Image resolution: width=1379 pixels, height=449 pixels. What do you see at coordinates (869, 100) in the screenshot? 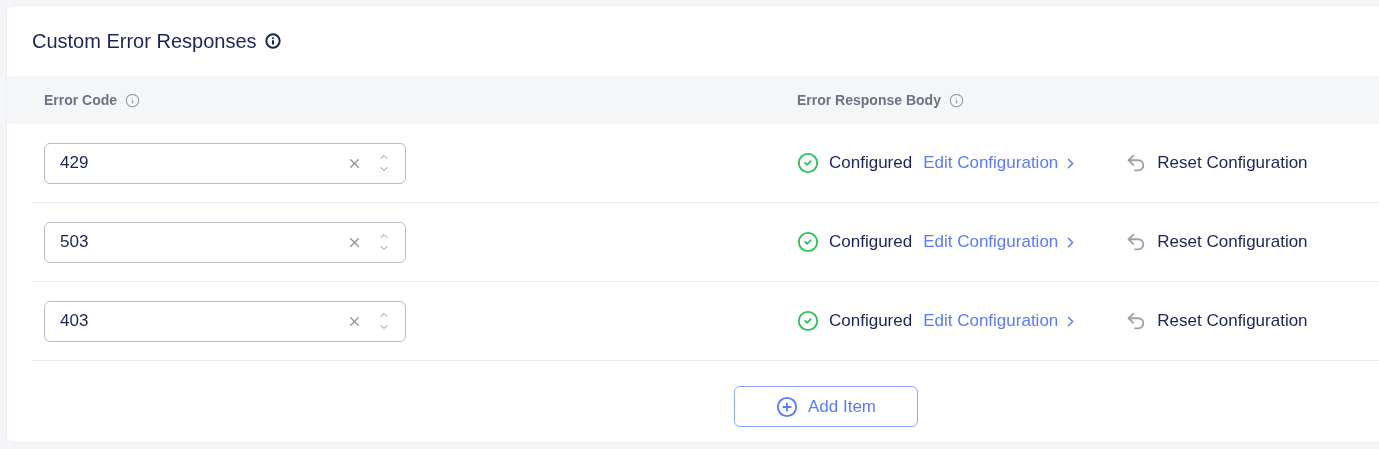
I see `column-header: Error Response Body` at bounding box center [869, 100].